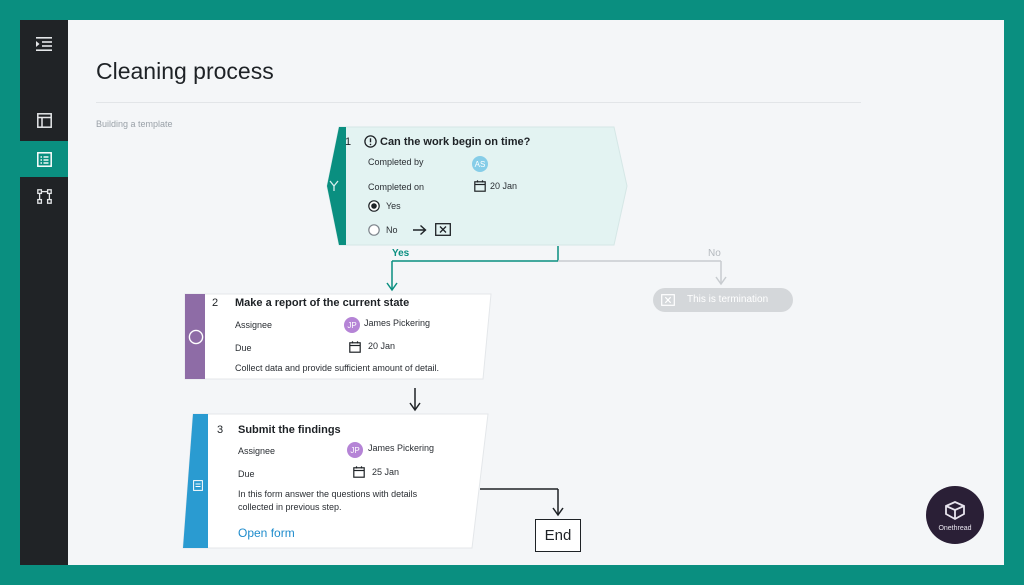  I want to click on checklist-icon, so click(44, 159).